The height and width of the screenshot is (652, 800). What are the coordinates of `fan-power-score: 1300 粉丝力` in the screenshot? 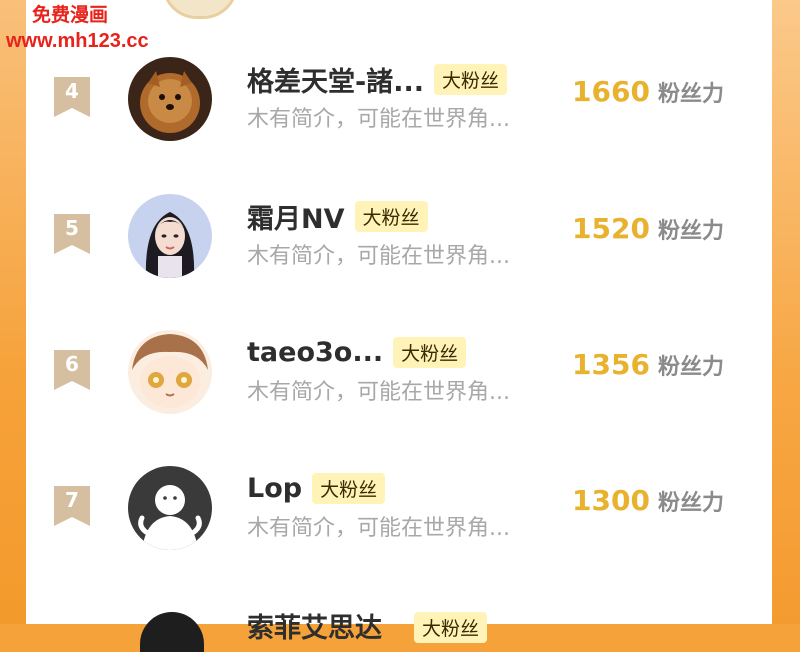 It's located at (648, 504).